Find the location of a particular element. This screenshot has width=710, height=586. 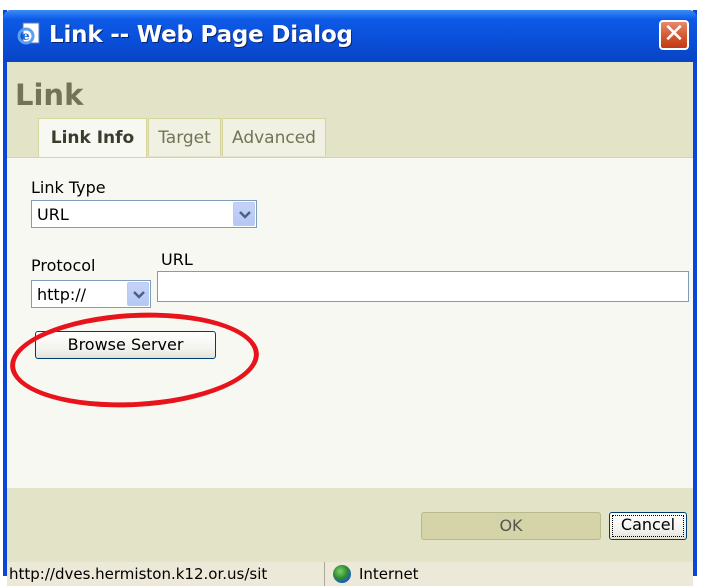

url-label: URL is located at coordinates (177, 259).